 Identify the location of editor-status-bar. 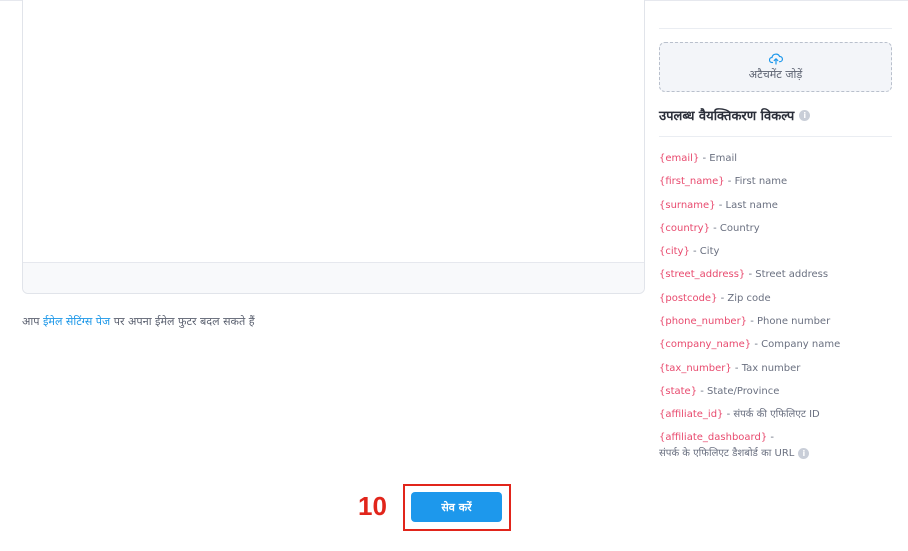
(333, 277).